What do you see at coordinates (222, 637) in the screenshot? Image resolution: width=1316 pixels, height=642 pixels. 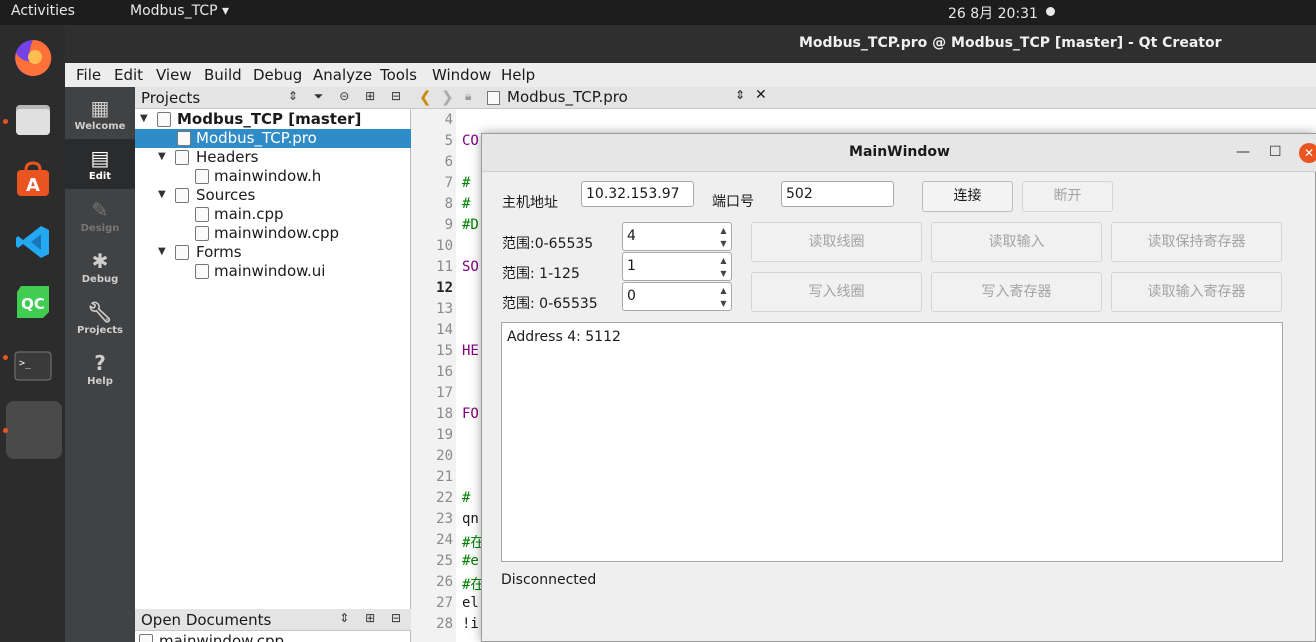 I see `tree-label: mainwindow.cpp` at bounding box center [222, 637].